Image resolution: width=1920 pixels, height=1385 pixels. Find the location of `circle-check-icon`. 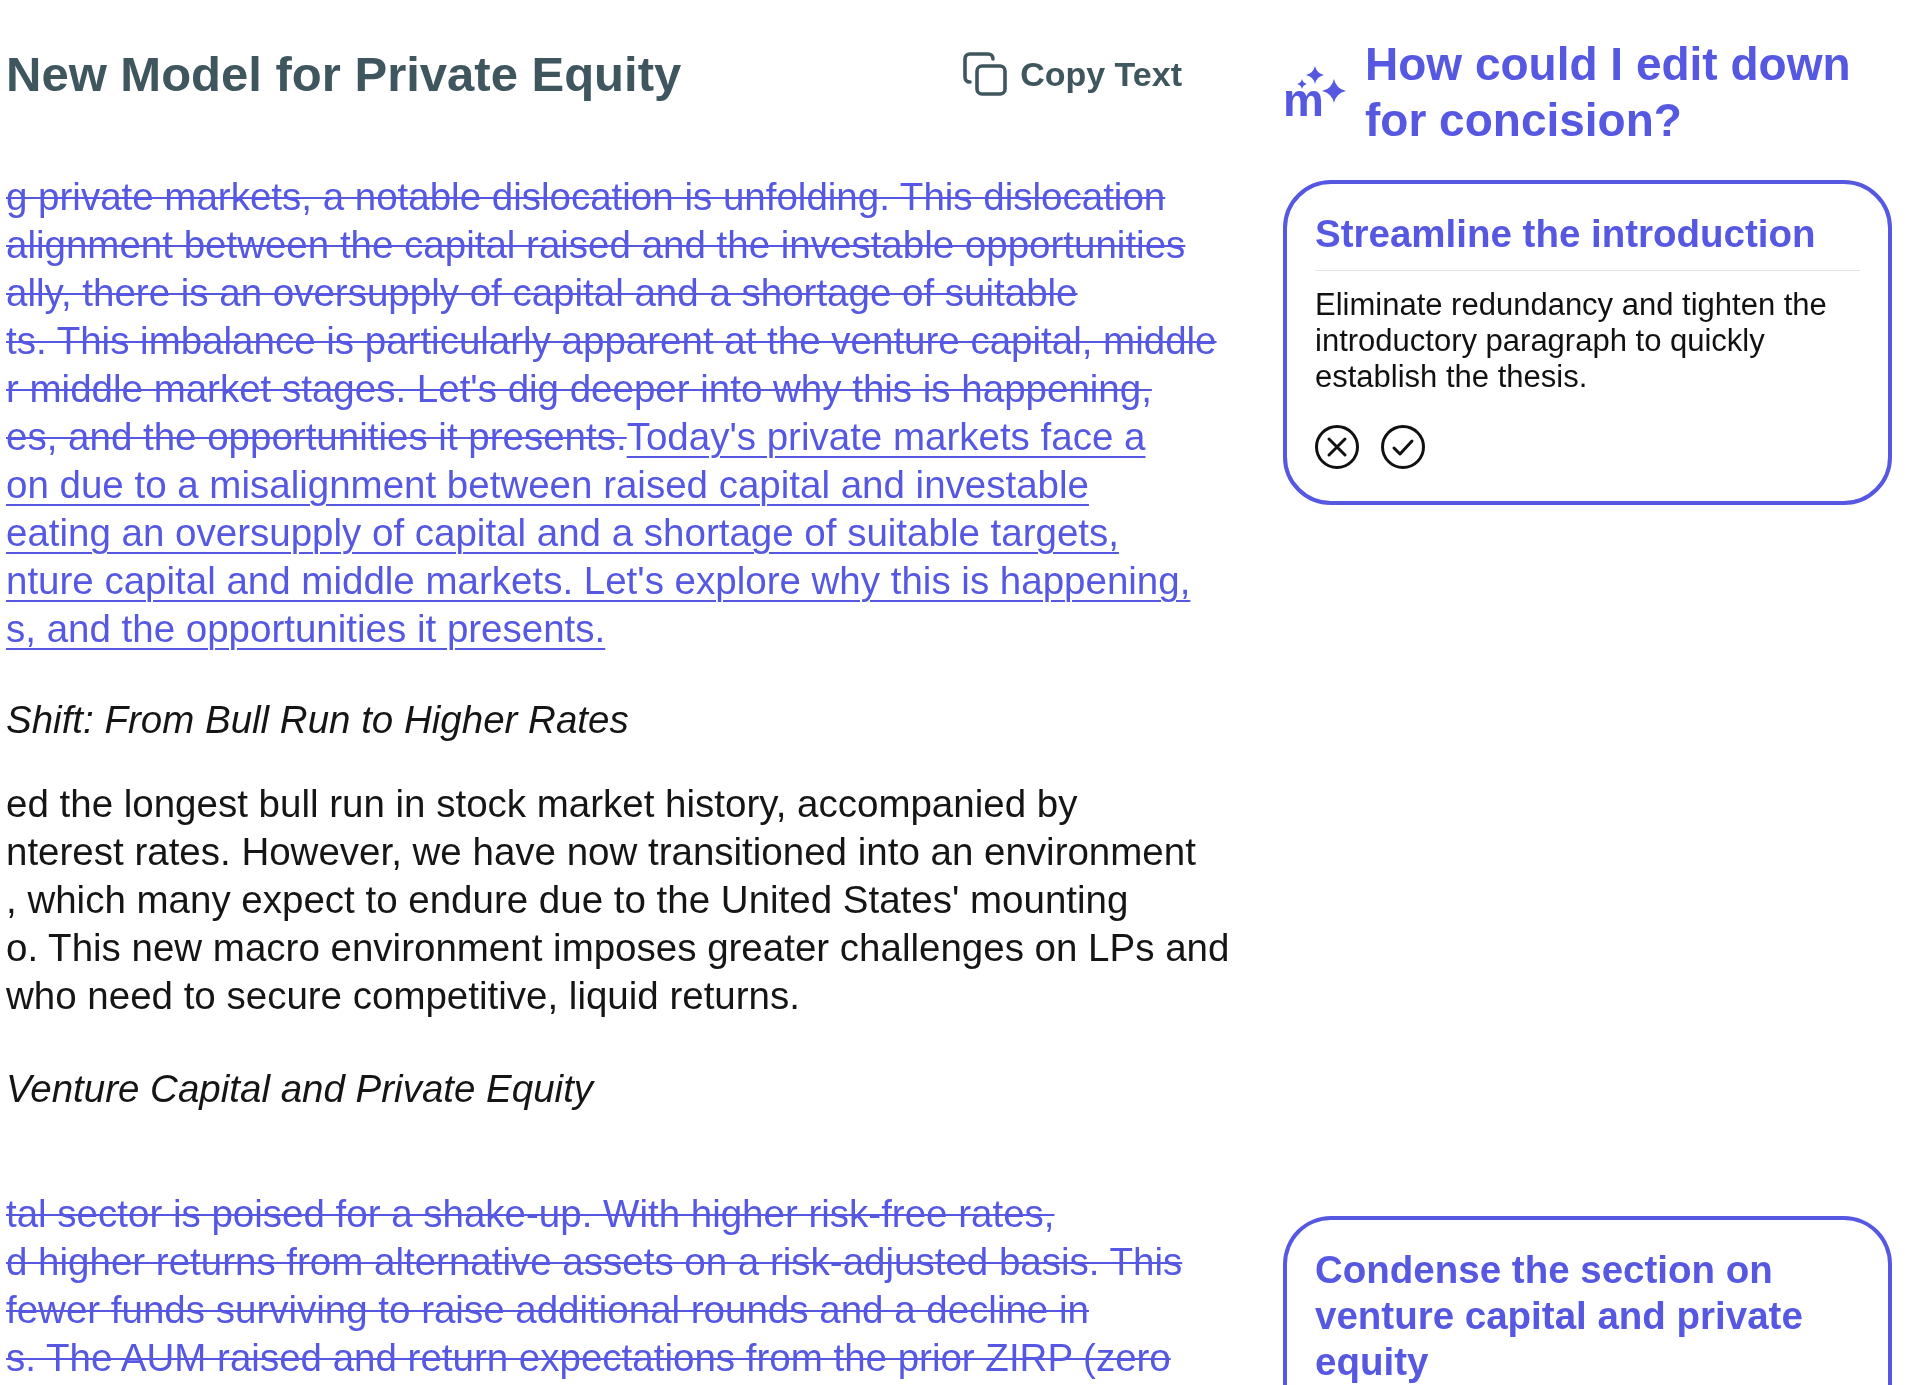

circle-check-icon is located at coordinates (1403, 447).